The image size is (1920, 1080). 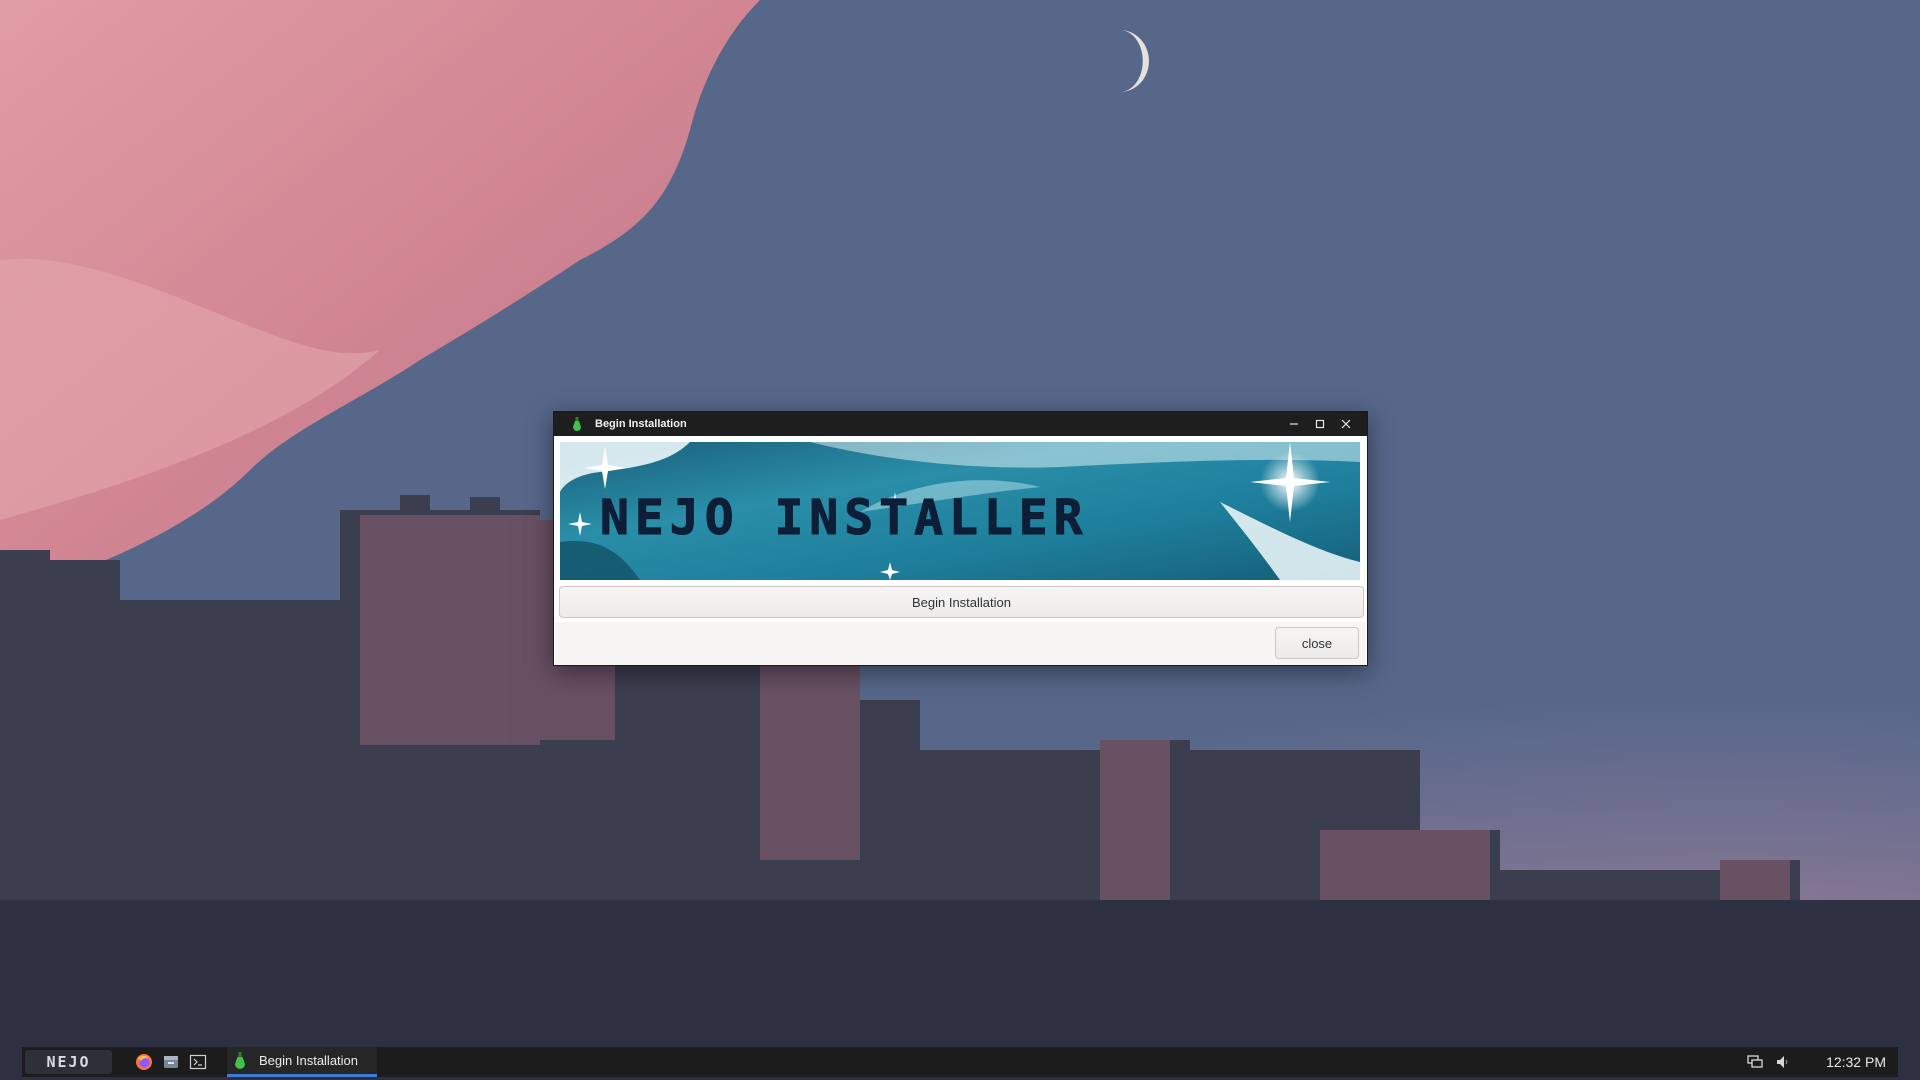 I want to click on close-icon, so click(x=1346, y=424).